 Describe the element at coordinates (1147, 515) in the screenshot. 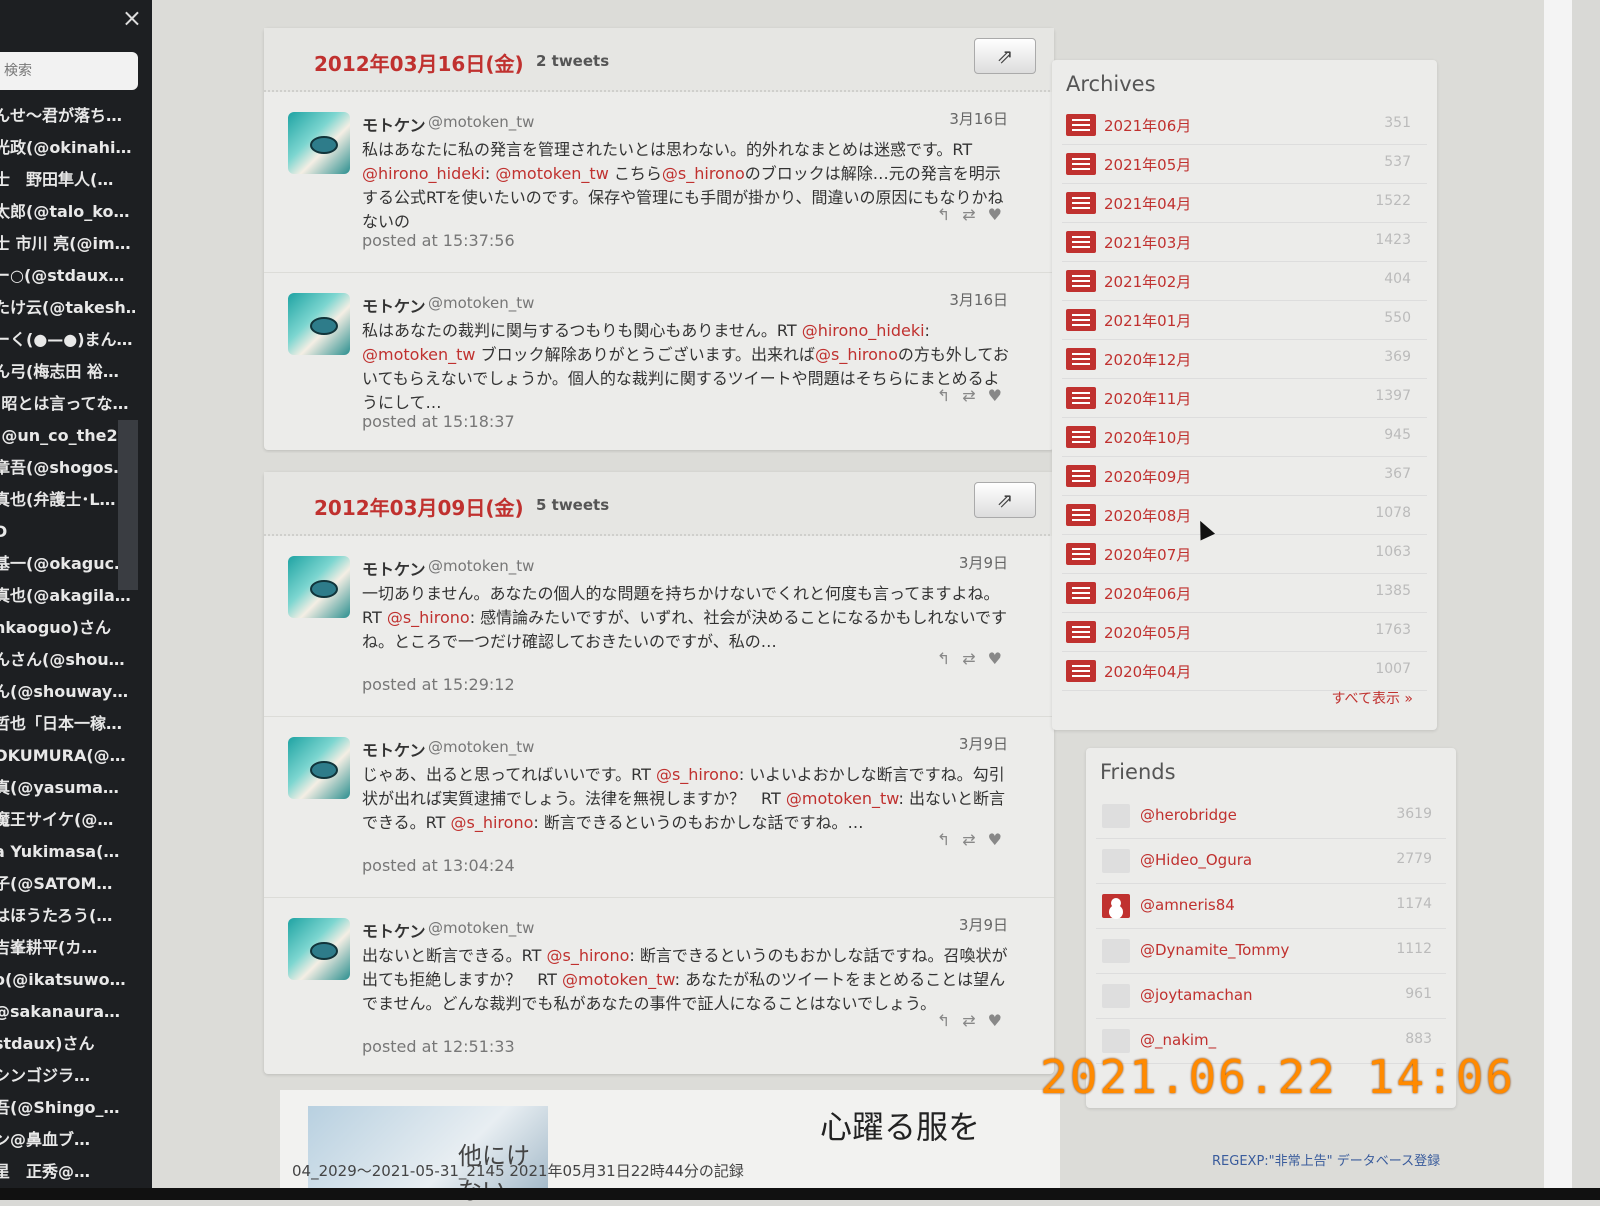

I see `archive-month: 2020年08月` at that location.